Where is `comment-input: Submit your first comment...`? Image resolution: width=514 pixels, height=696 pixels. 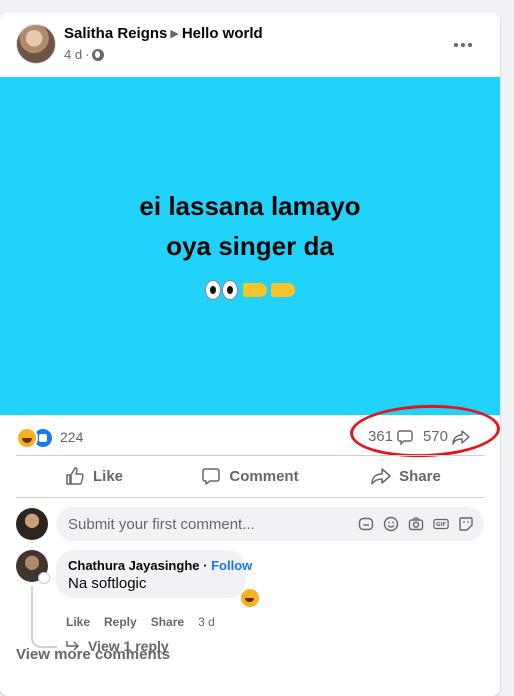
comment-input: Submit your first comment... is located at coordinates (213, 524).